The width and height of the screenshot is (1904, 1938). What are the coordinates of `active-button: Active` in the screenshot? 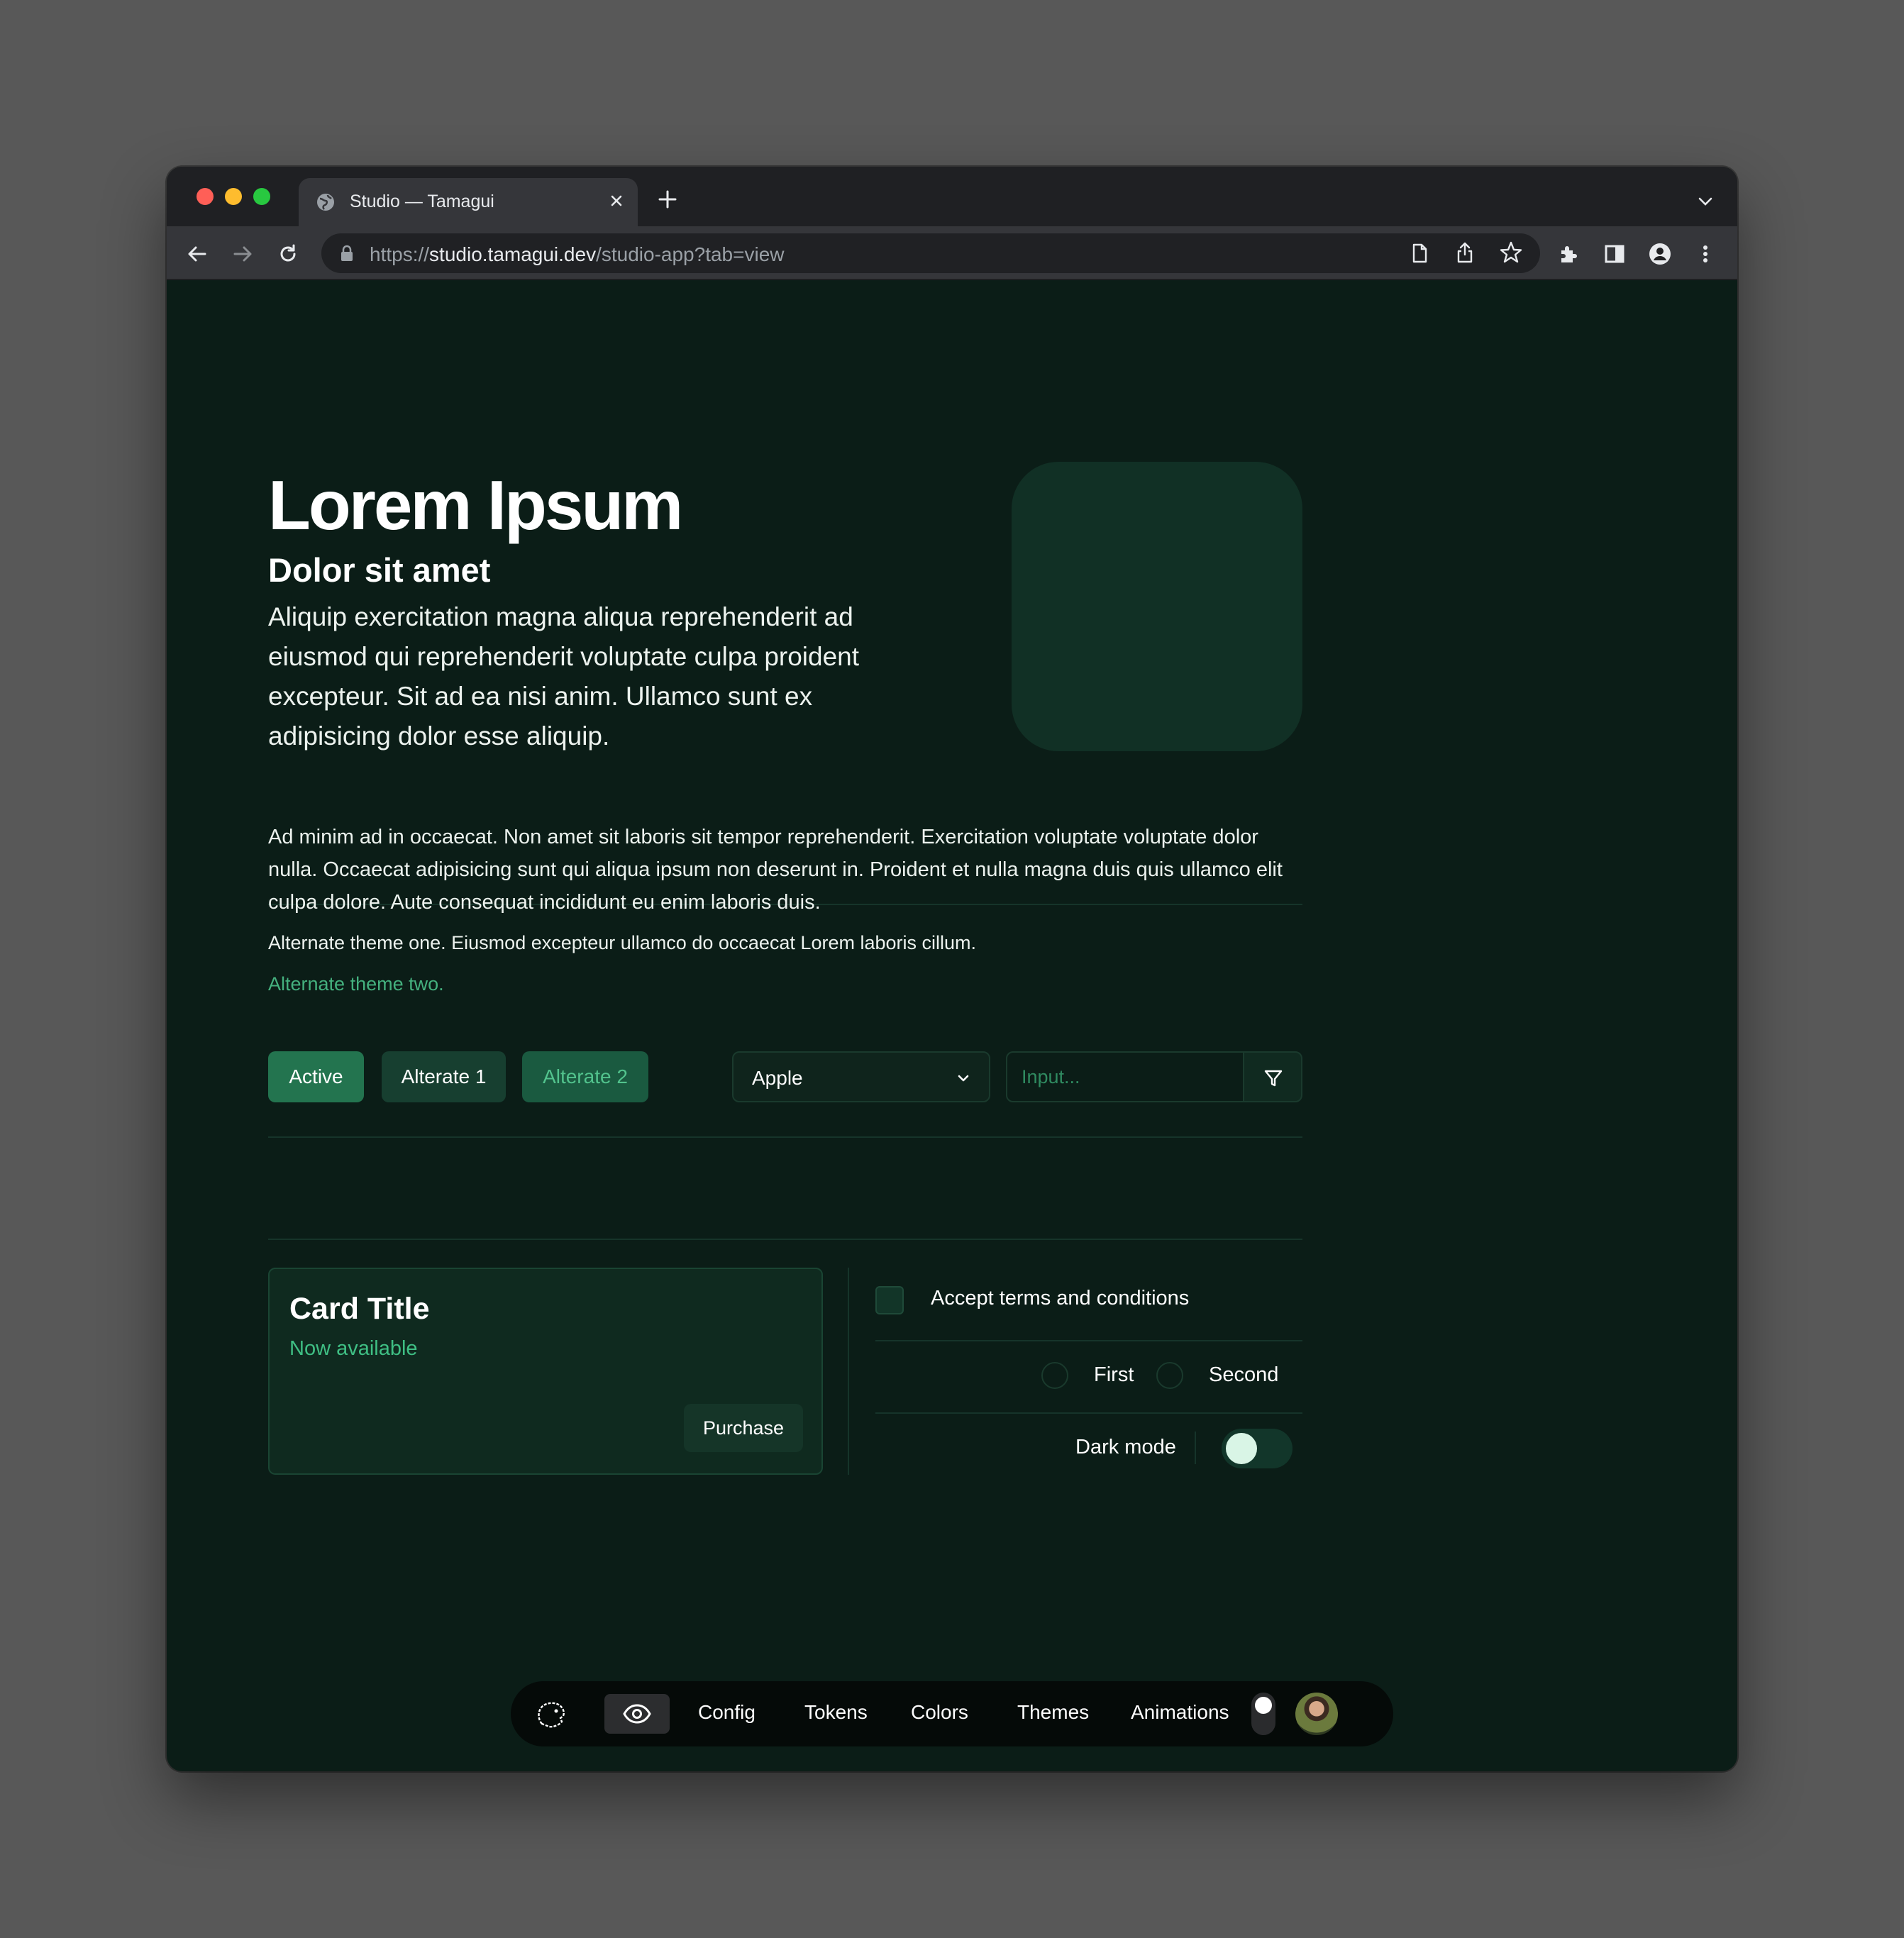 It's located at (316, 1076).